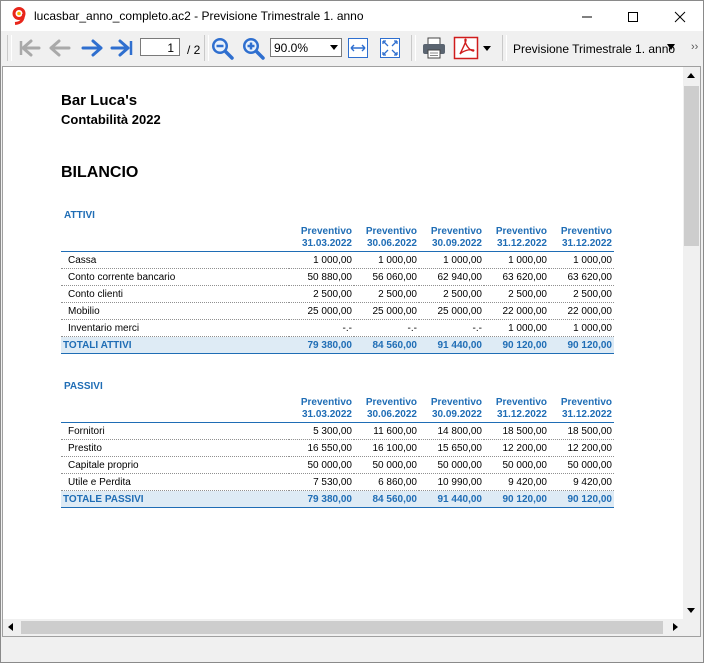  What do you see at coordinates (671, 47) in the screenshot?
I see `chevron-down-icon` at bounding box center [671, 47].